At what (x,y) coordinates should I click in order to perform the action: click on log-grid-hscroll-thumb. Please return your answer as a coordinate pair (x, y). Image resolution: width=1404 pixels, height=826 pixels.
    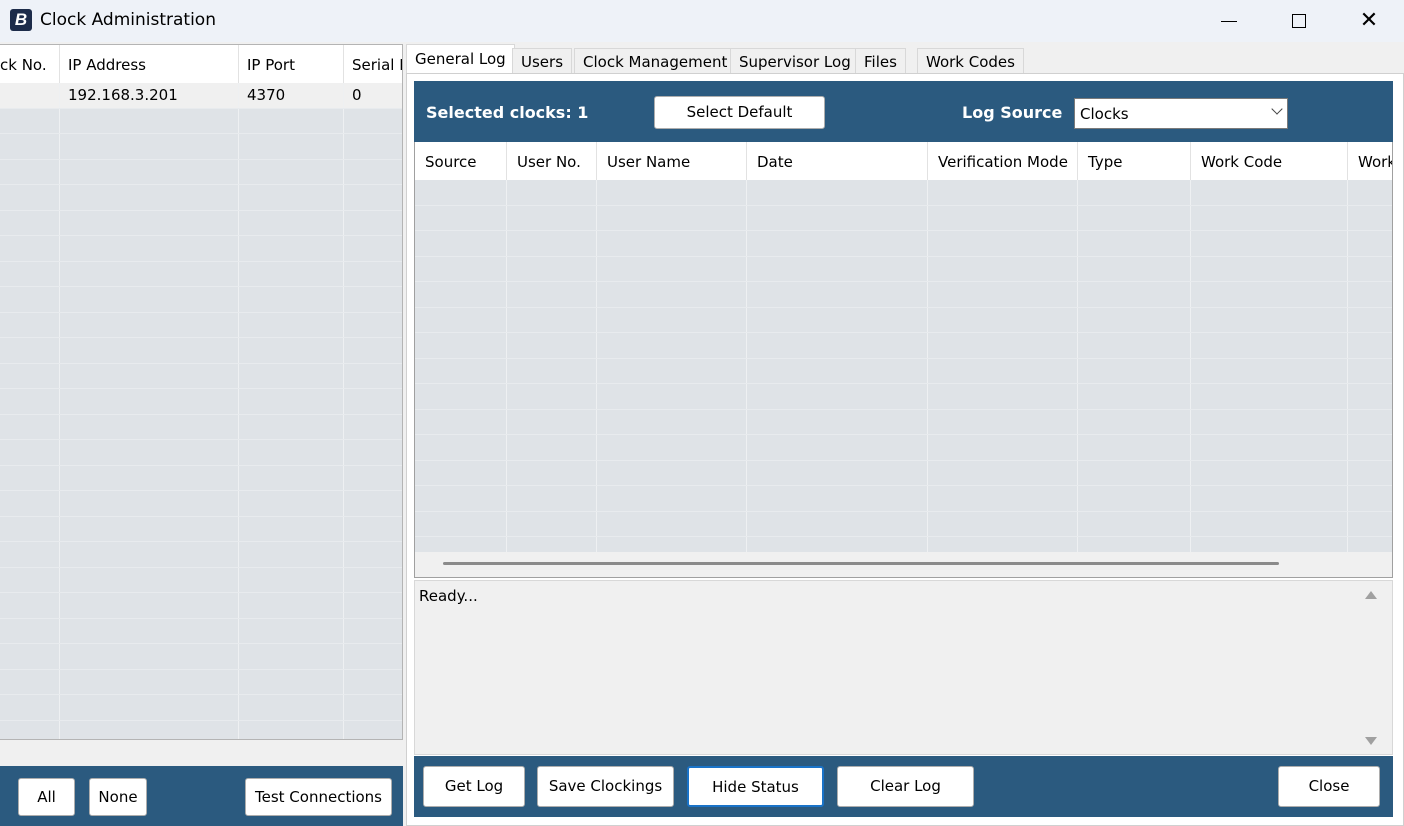
    Looking at the image, I should click on (861, 563).